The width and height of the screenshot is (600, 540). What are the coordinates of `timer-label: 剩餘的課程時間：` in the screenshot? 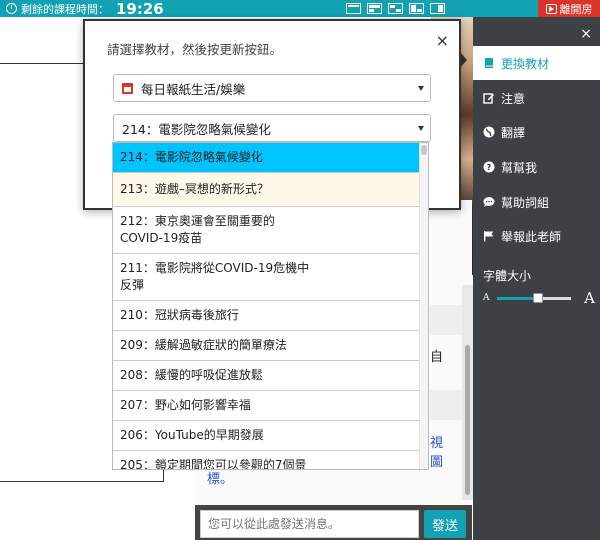 It's located at (65, 9).